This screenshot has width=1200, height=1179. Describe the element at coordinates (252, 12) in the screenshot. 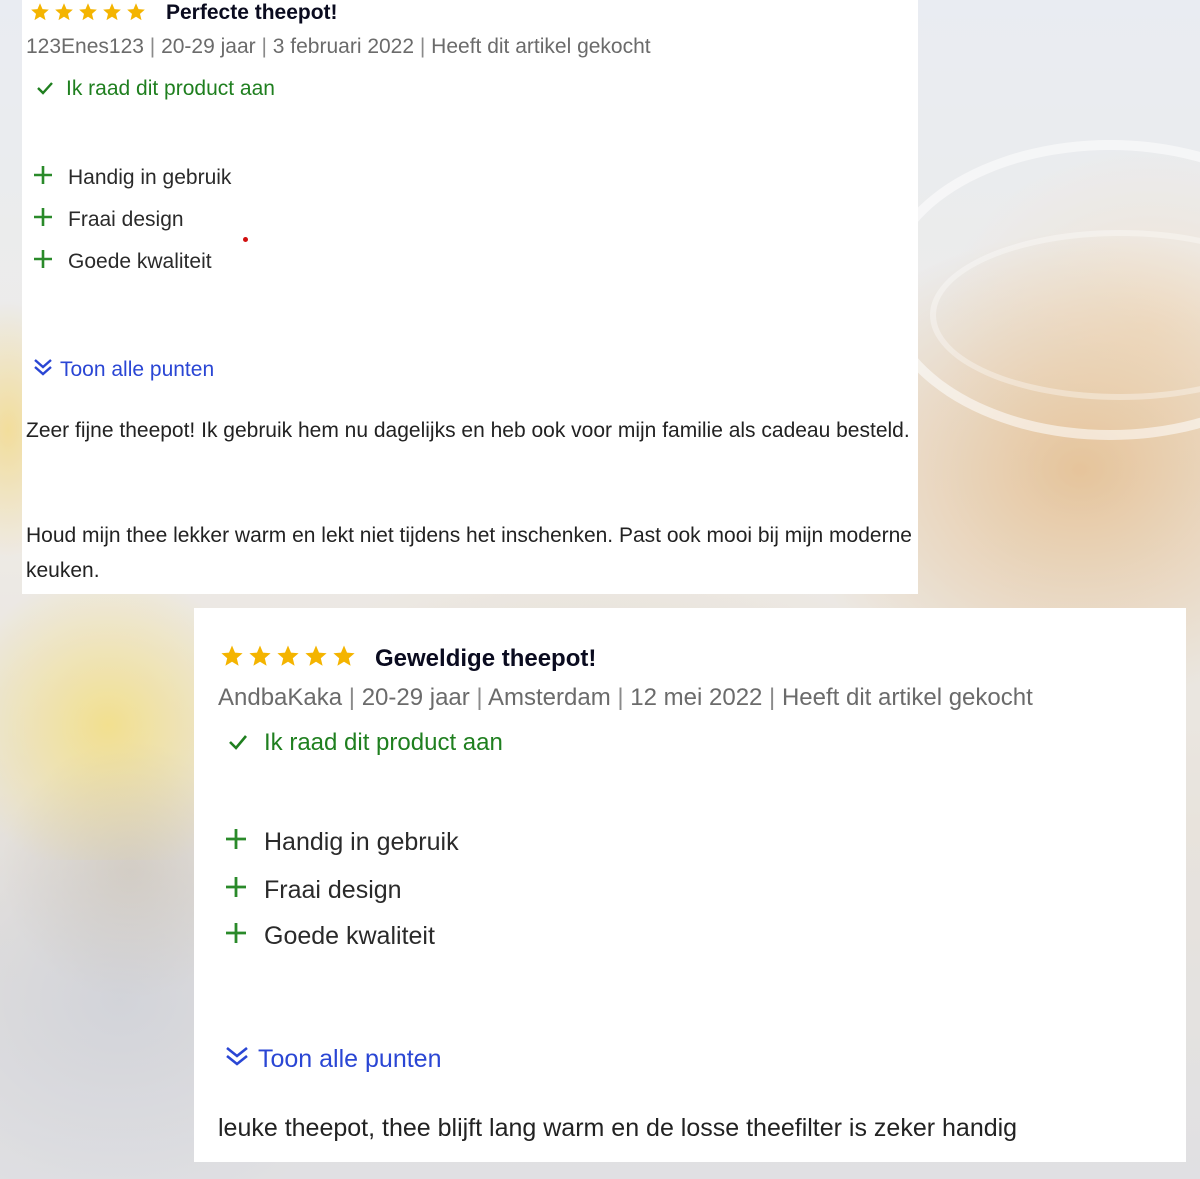

I see `review-title: Perfecte theepot!` at that location.